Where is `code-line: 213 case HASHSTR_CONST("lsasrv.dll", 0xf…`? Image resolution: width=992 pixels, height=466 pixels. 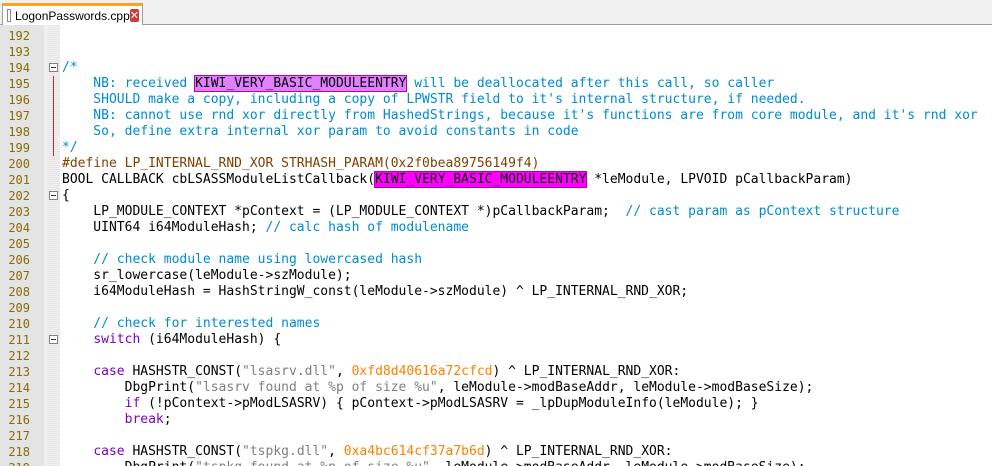 code-line: 213 case HASHSTR_CONST("lsasrv.dll", 0xf… is located at coordinates (496, 372).